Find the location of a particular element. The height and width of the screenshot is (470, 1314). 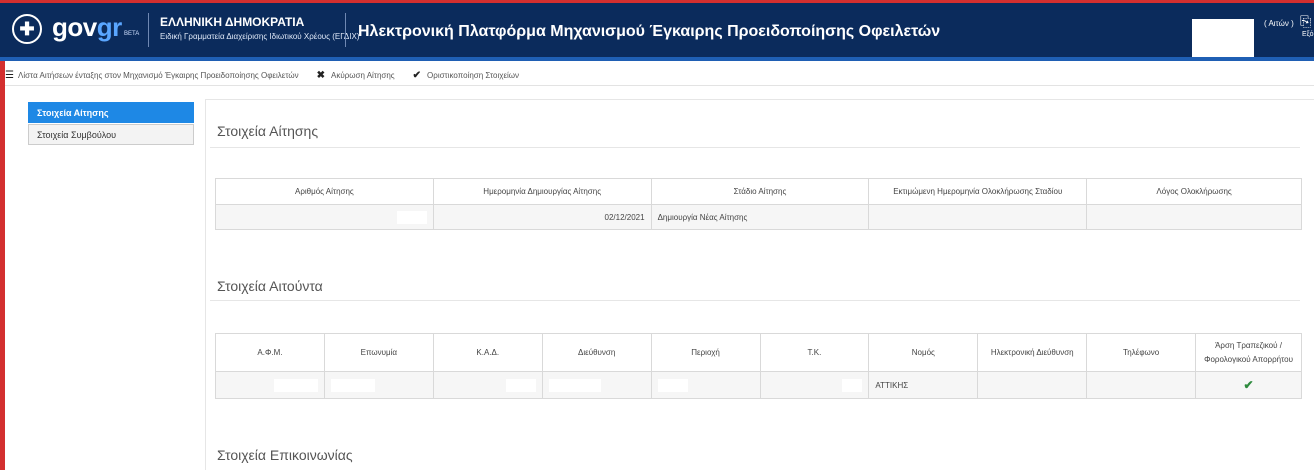

header-accent-line is located at coordinates (657, 59).